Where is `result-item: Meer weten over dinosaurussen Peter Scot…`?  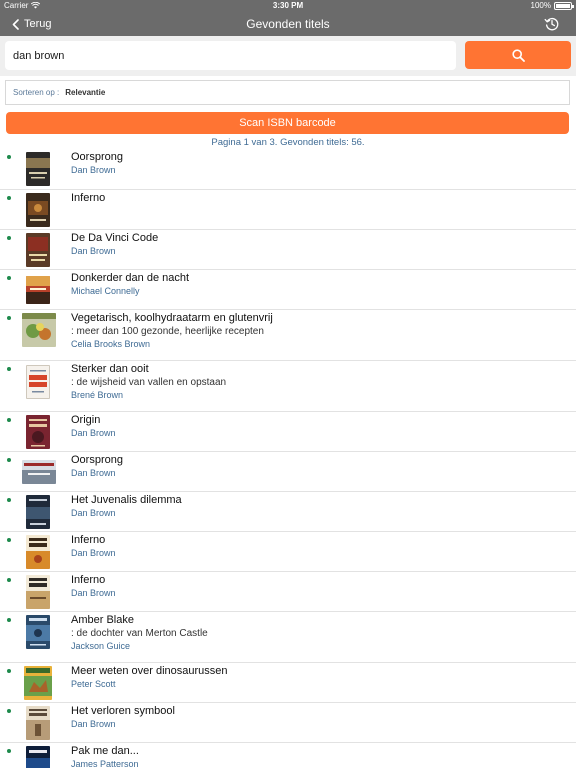
result-item: Meer weten over dinosaurussen Peter Scot… is located at coordinates (288, 683).